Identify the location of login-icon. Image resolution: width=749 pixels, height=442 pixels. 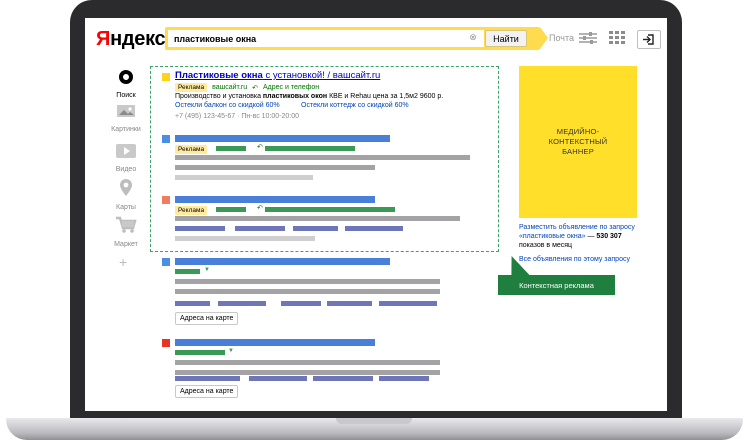
(648, 39).